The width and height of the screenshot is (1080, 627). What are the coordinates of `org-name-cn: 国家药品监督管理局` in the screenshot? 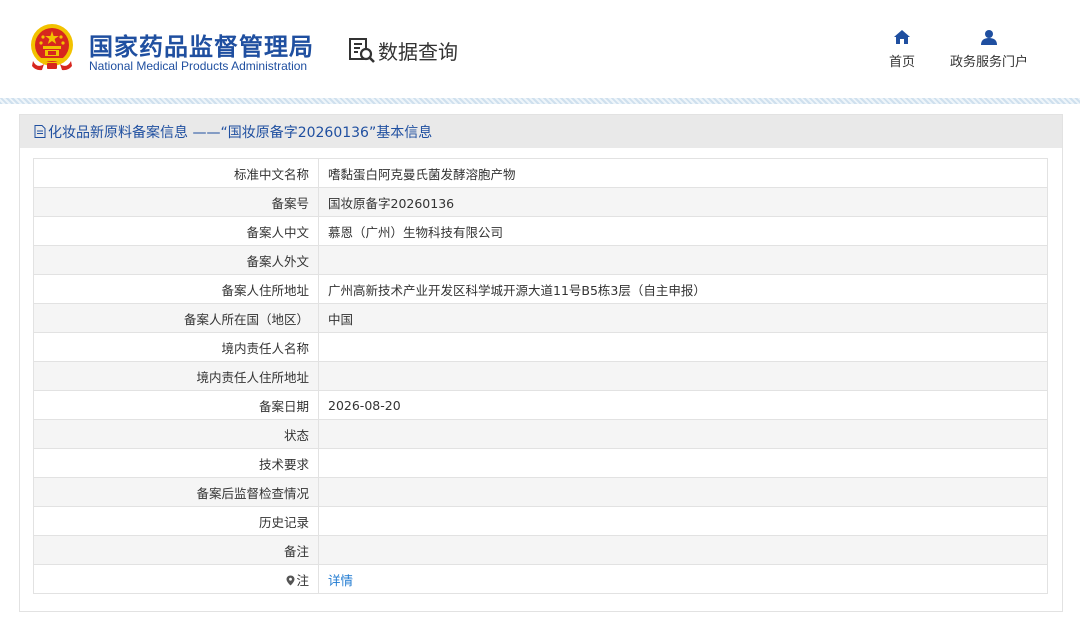 It's located at (201, 44).